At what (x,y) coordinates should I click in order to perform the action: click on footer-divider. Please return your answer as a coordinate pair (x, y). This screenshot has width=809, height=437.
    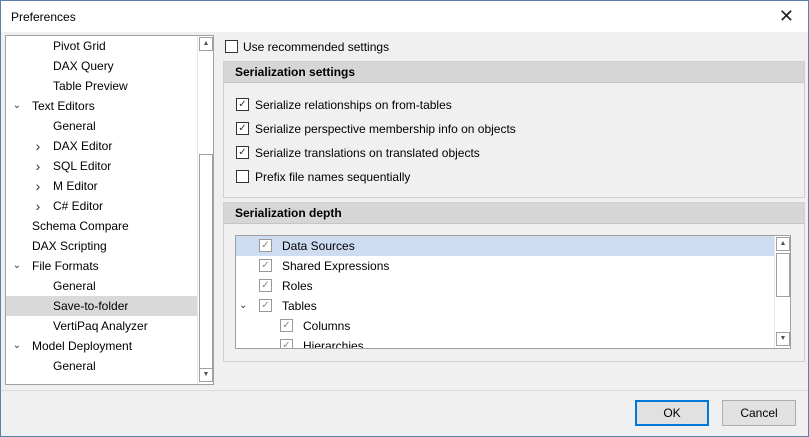
    Looking at the image, I should click on (404, 390).